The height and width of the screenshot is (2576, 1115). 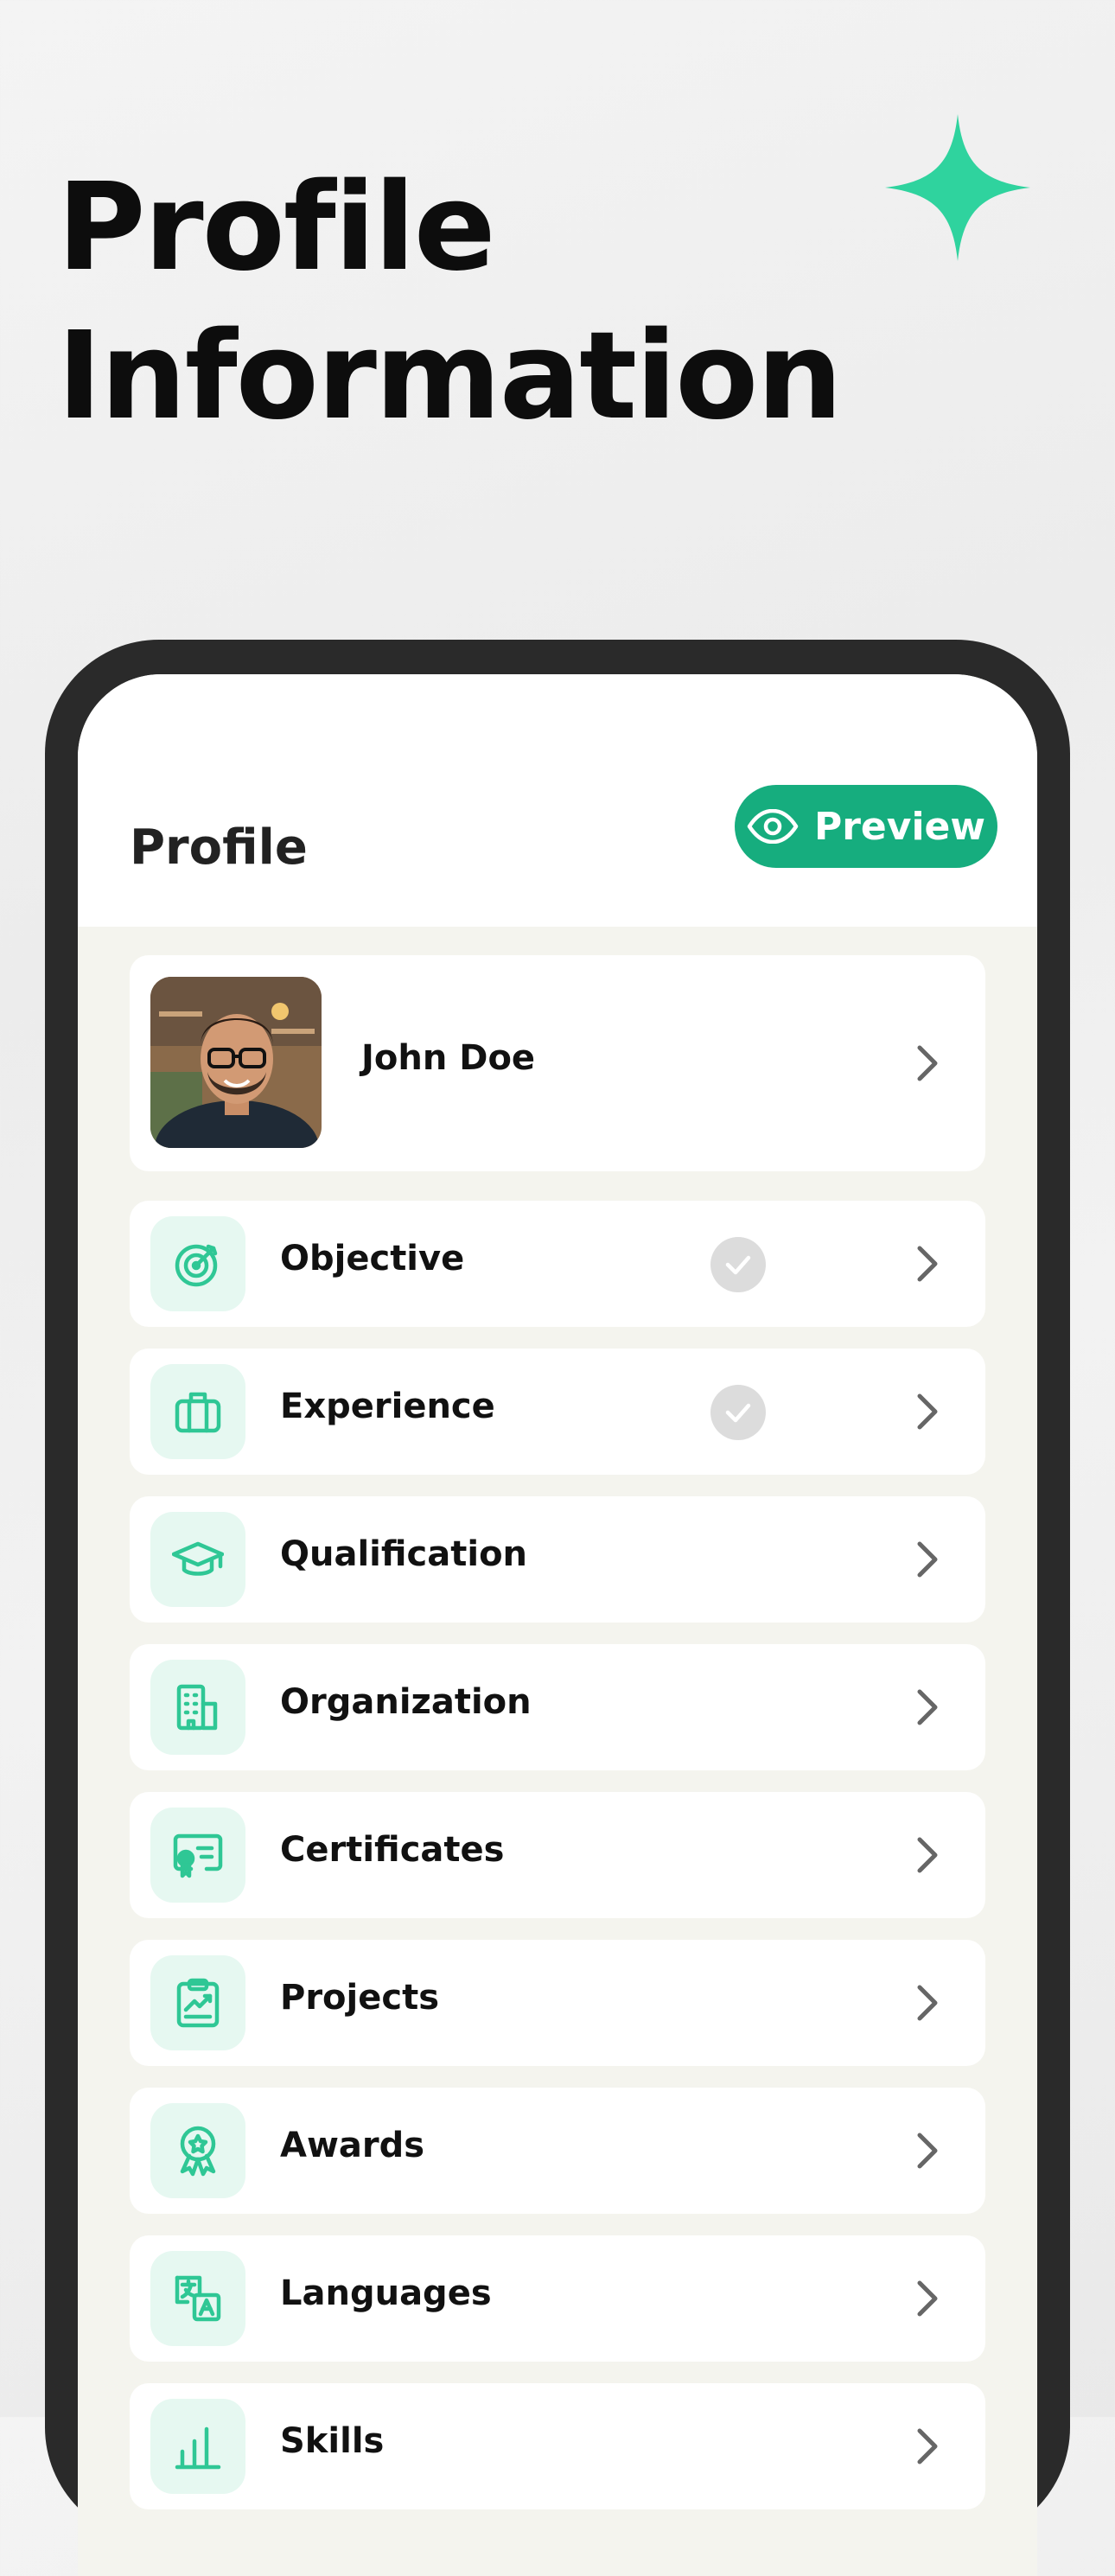 What do you see at coordinates (557, 1264) in the screenshot?
I see `section-row-objective: Objective` at bounding box center [557, 1264].